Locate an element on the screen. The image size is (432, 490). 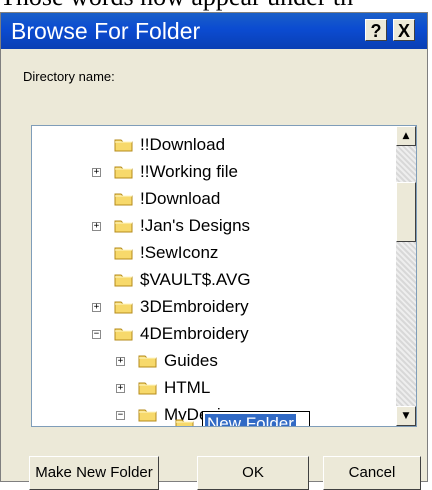
scroll-up-icon: ▲ is located at coordinates (406, 136).